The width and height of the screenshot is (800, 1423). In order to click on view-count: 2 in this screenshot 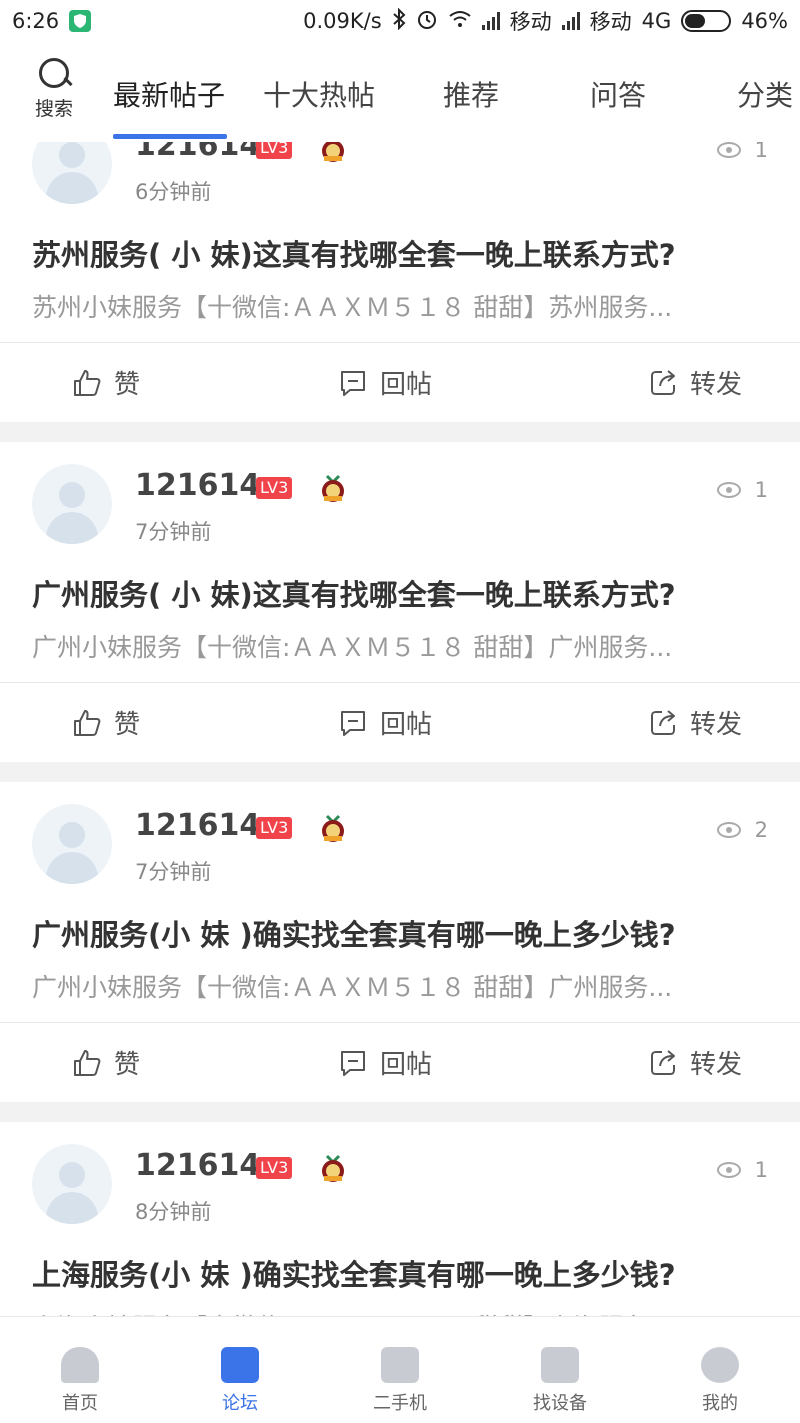, I will do `click(742, 830)`.